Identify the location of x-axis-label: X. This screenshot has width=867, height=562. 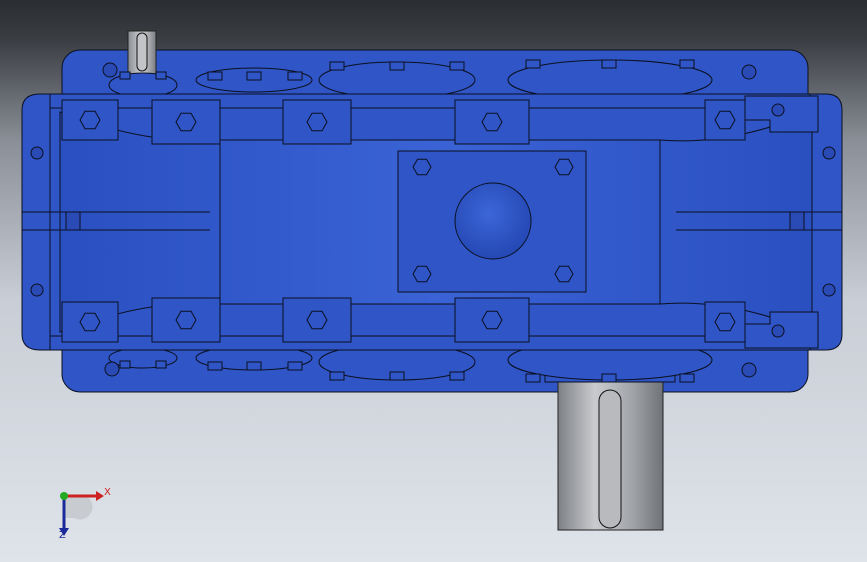
(107, 492).